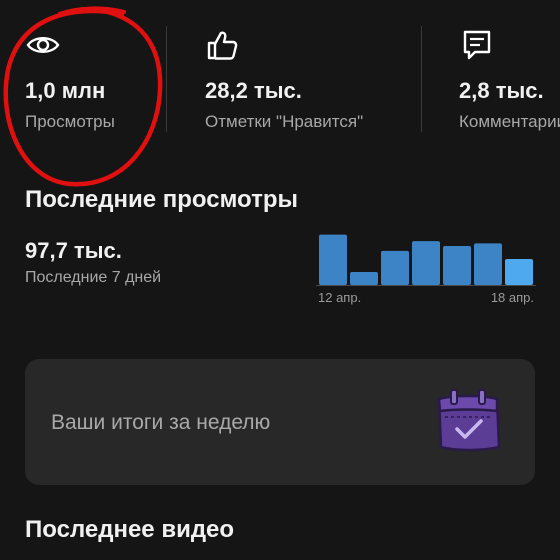 This screenshot has height=560, width=560. I want to click on eye-icon, so click(43, 45).